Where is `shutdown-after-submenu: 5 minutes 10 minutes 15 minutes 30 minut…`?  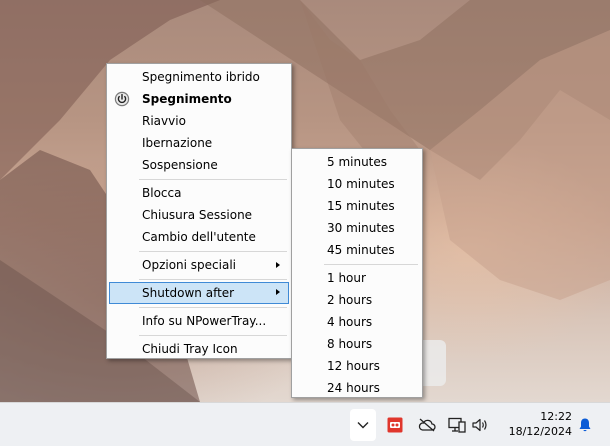 shutdown-after-submenu: 5 minutes 10 minutes 15 minutes 30 minut… is located at coordinates (357, 273).